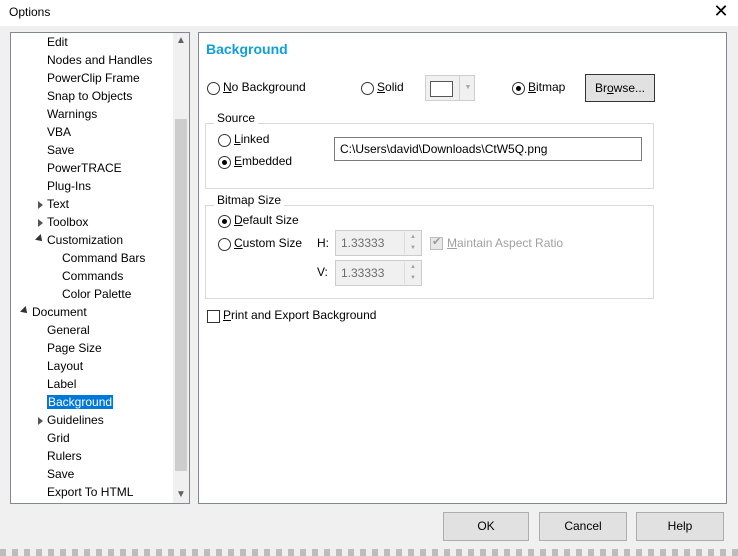 This screenshot has height=556, width=738. I want to click on tree-item-toolbox: Toolbox, so click(63, 222).